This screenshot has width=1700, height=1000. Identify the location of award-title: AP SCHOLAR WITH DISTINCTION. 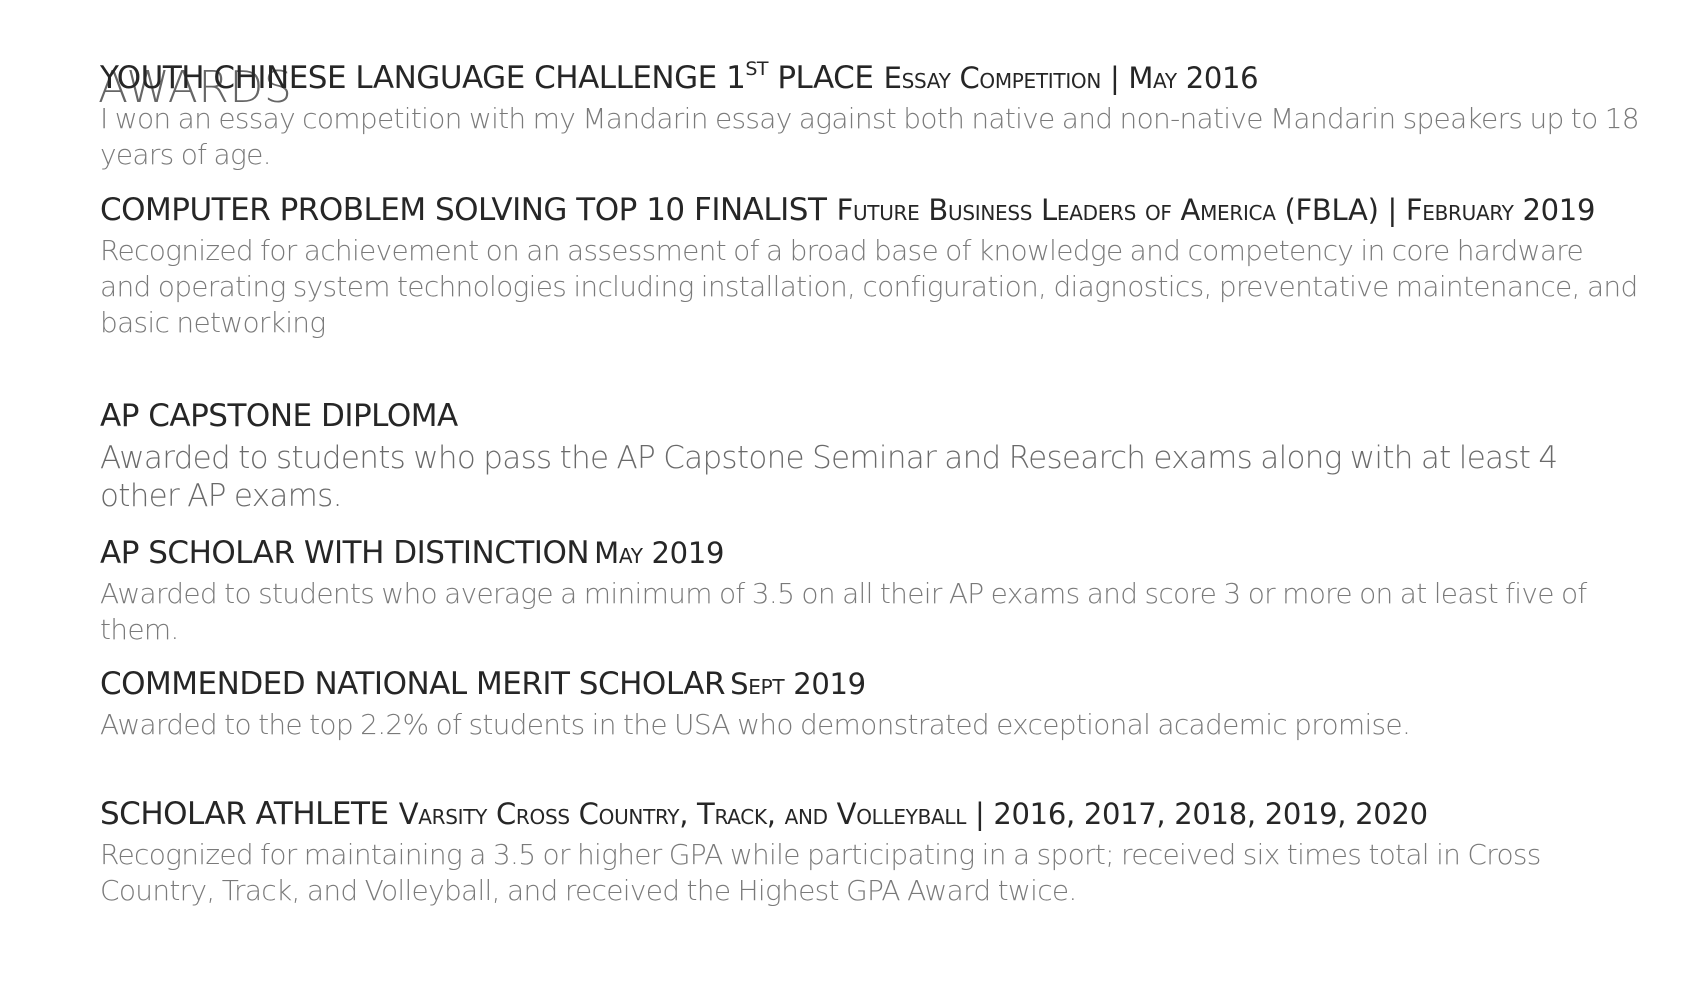
(345, 553).